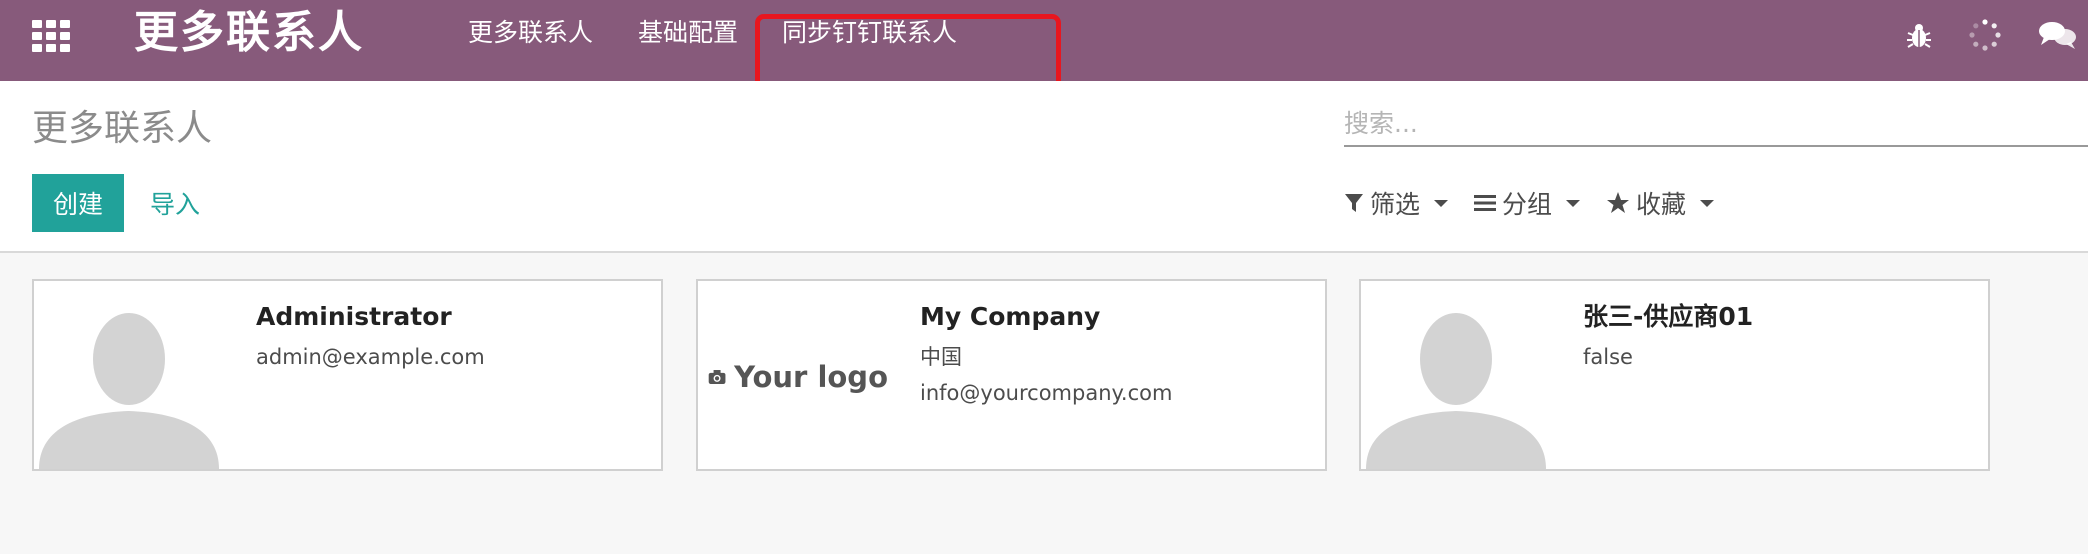 The width and height of the screenshot is (2088, 554). I want to click on filter-label: 筛选, so click(1395, 204).